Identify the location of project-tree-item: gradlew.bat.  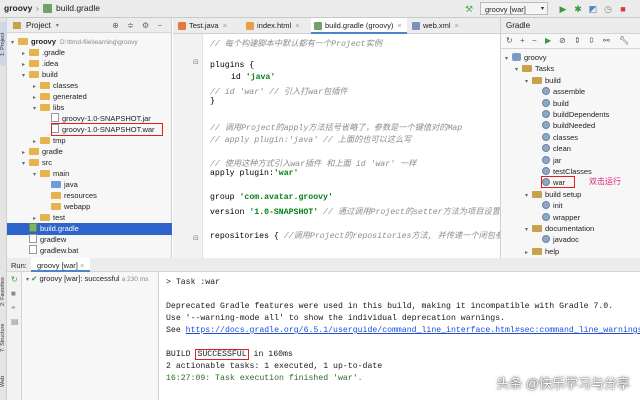
(89, 251).